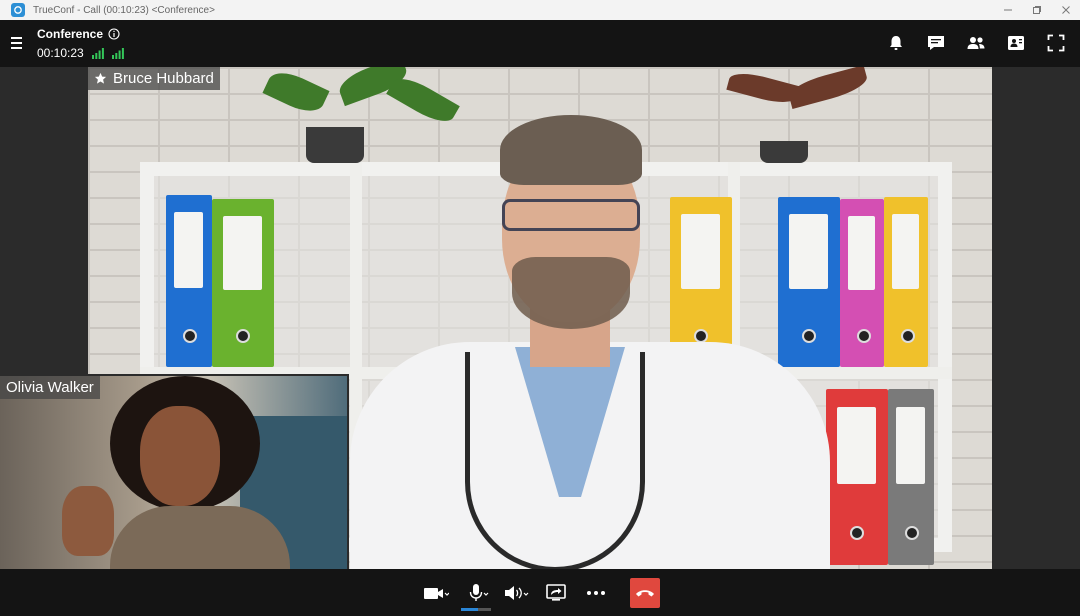 The width and height of the screenshot is (1080, 616). I want to click on binder-gray, so click(911, 477).